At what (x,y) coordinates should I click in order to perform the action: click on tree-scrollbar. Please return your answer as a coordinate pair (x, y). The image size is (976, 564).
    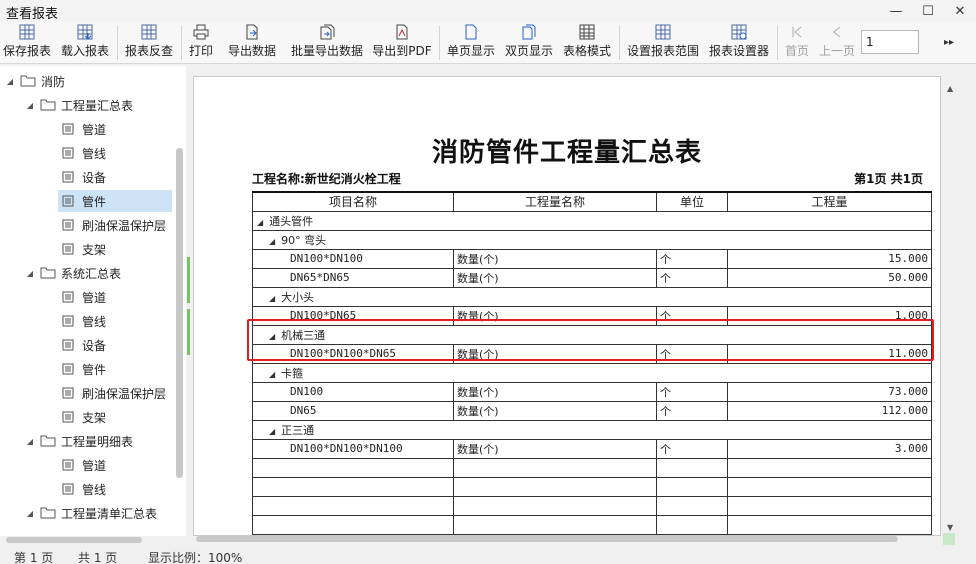
    Looking at the image, I should click on (179, 313).